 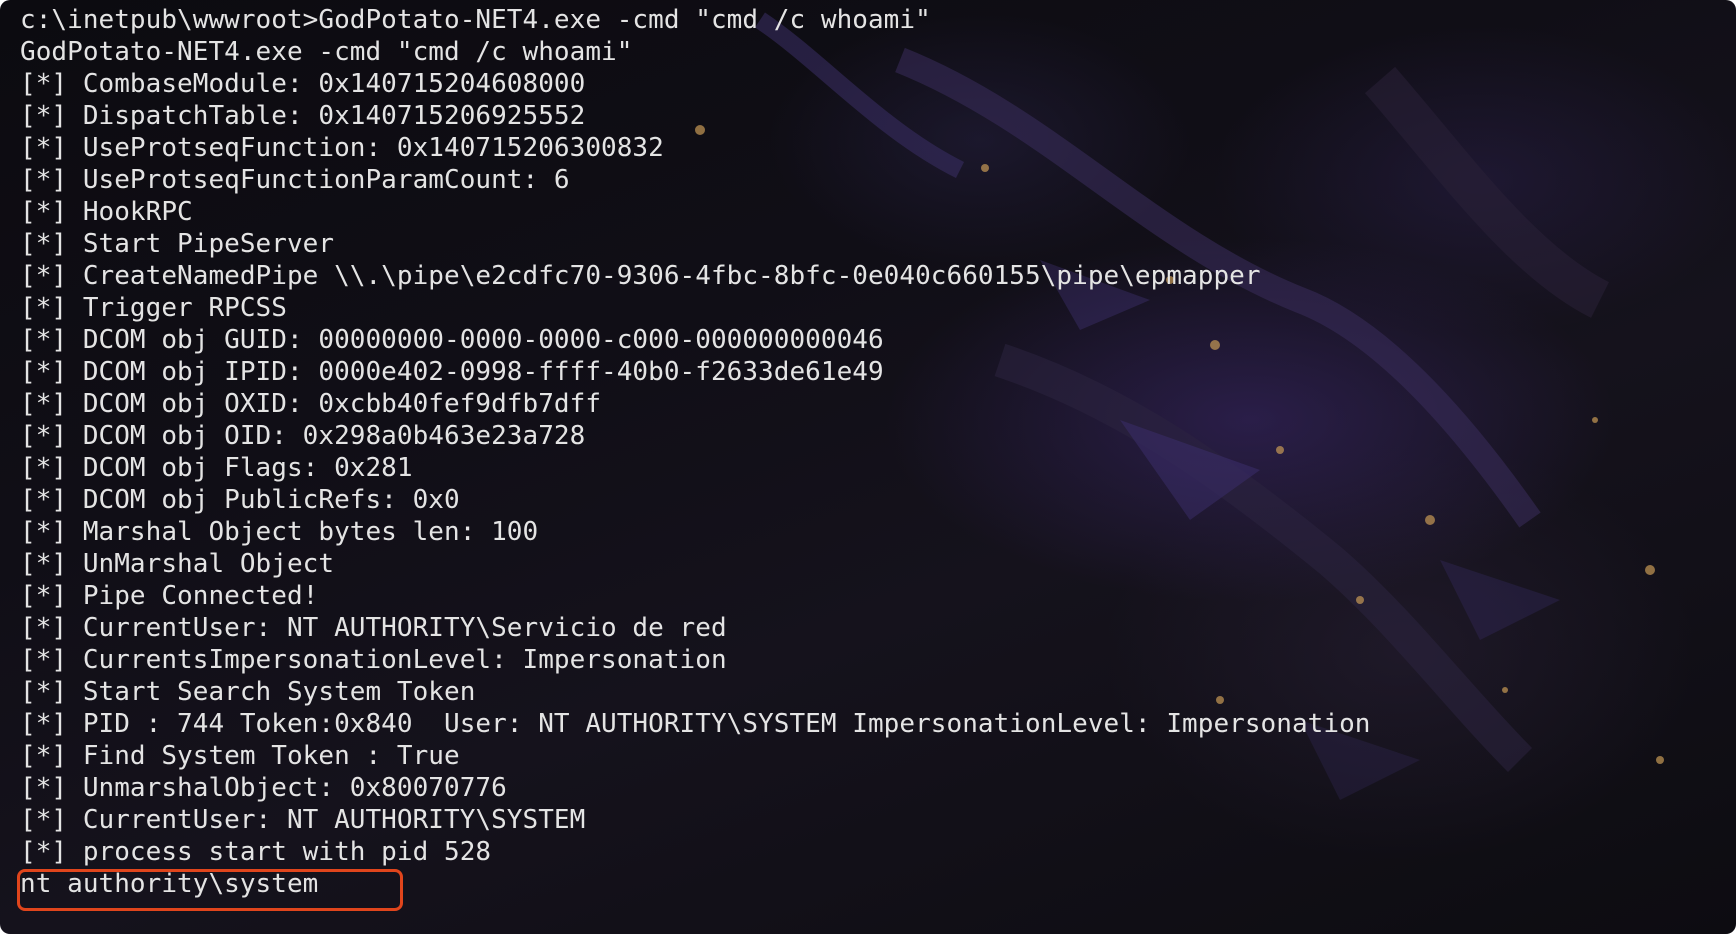 What do you see at coordinates (169, 596) in the screenshot?
I see `output-line: [*] Pipe Connected!` at bounding box center [169, 596].